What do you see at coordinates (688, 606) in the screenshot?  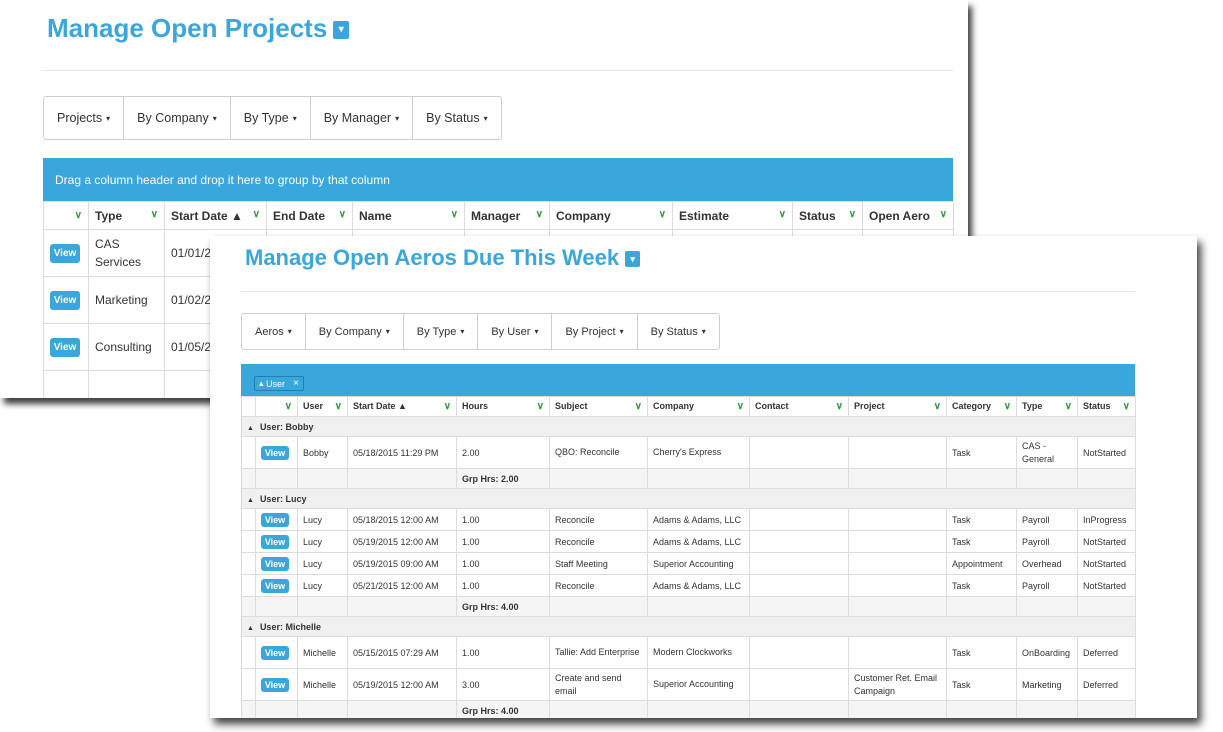 I see `group-footer-row: Grp Hrs: 4.00` at bounding box center [688, 606].